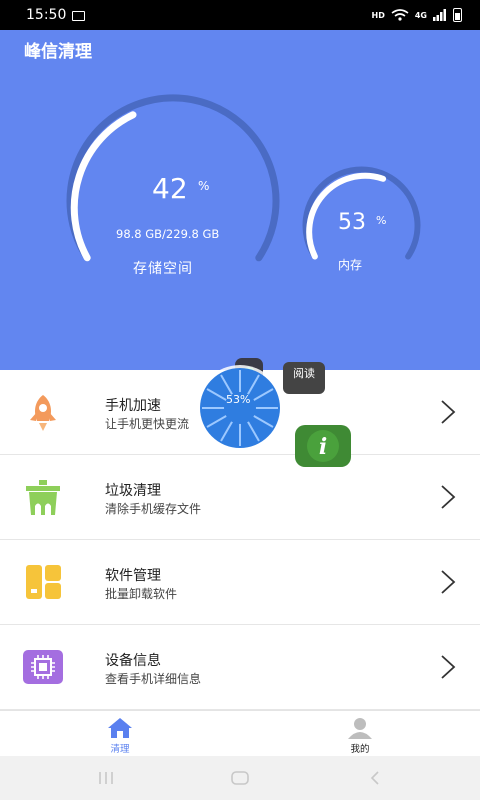  What do you see at coordinates (378, 15) in the screenshot?
I see `hd-indicator: HD` at bounding box center [378, 15].